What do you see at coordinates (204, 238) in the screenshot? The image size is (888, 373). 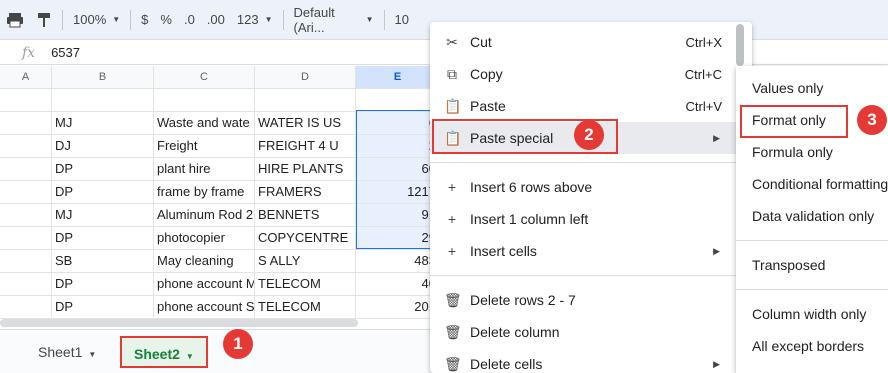 I see `cell: photocopier` at bounding box center [204, 238].